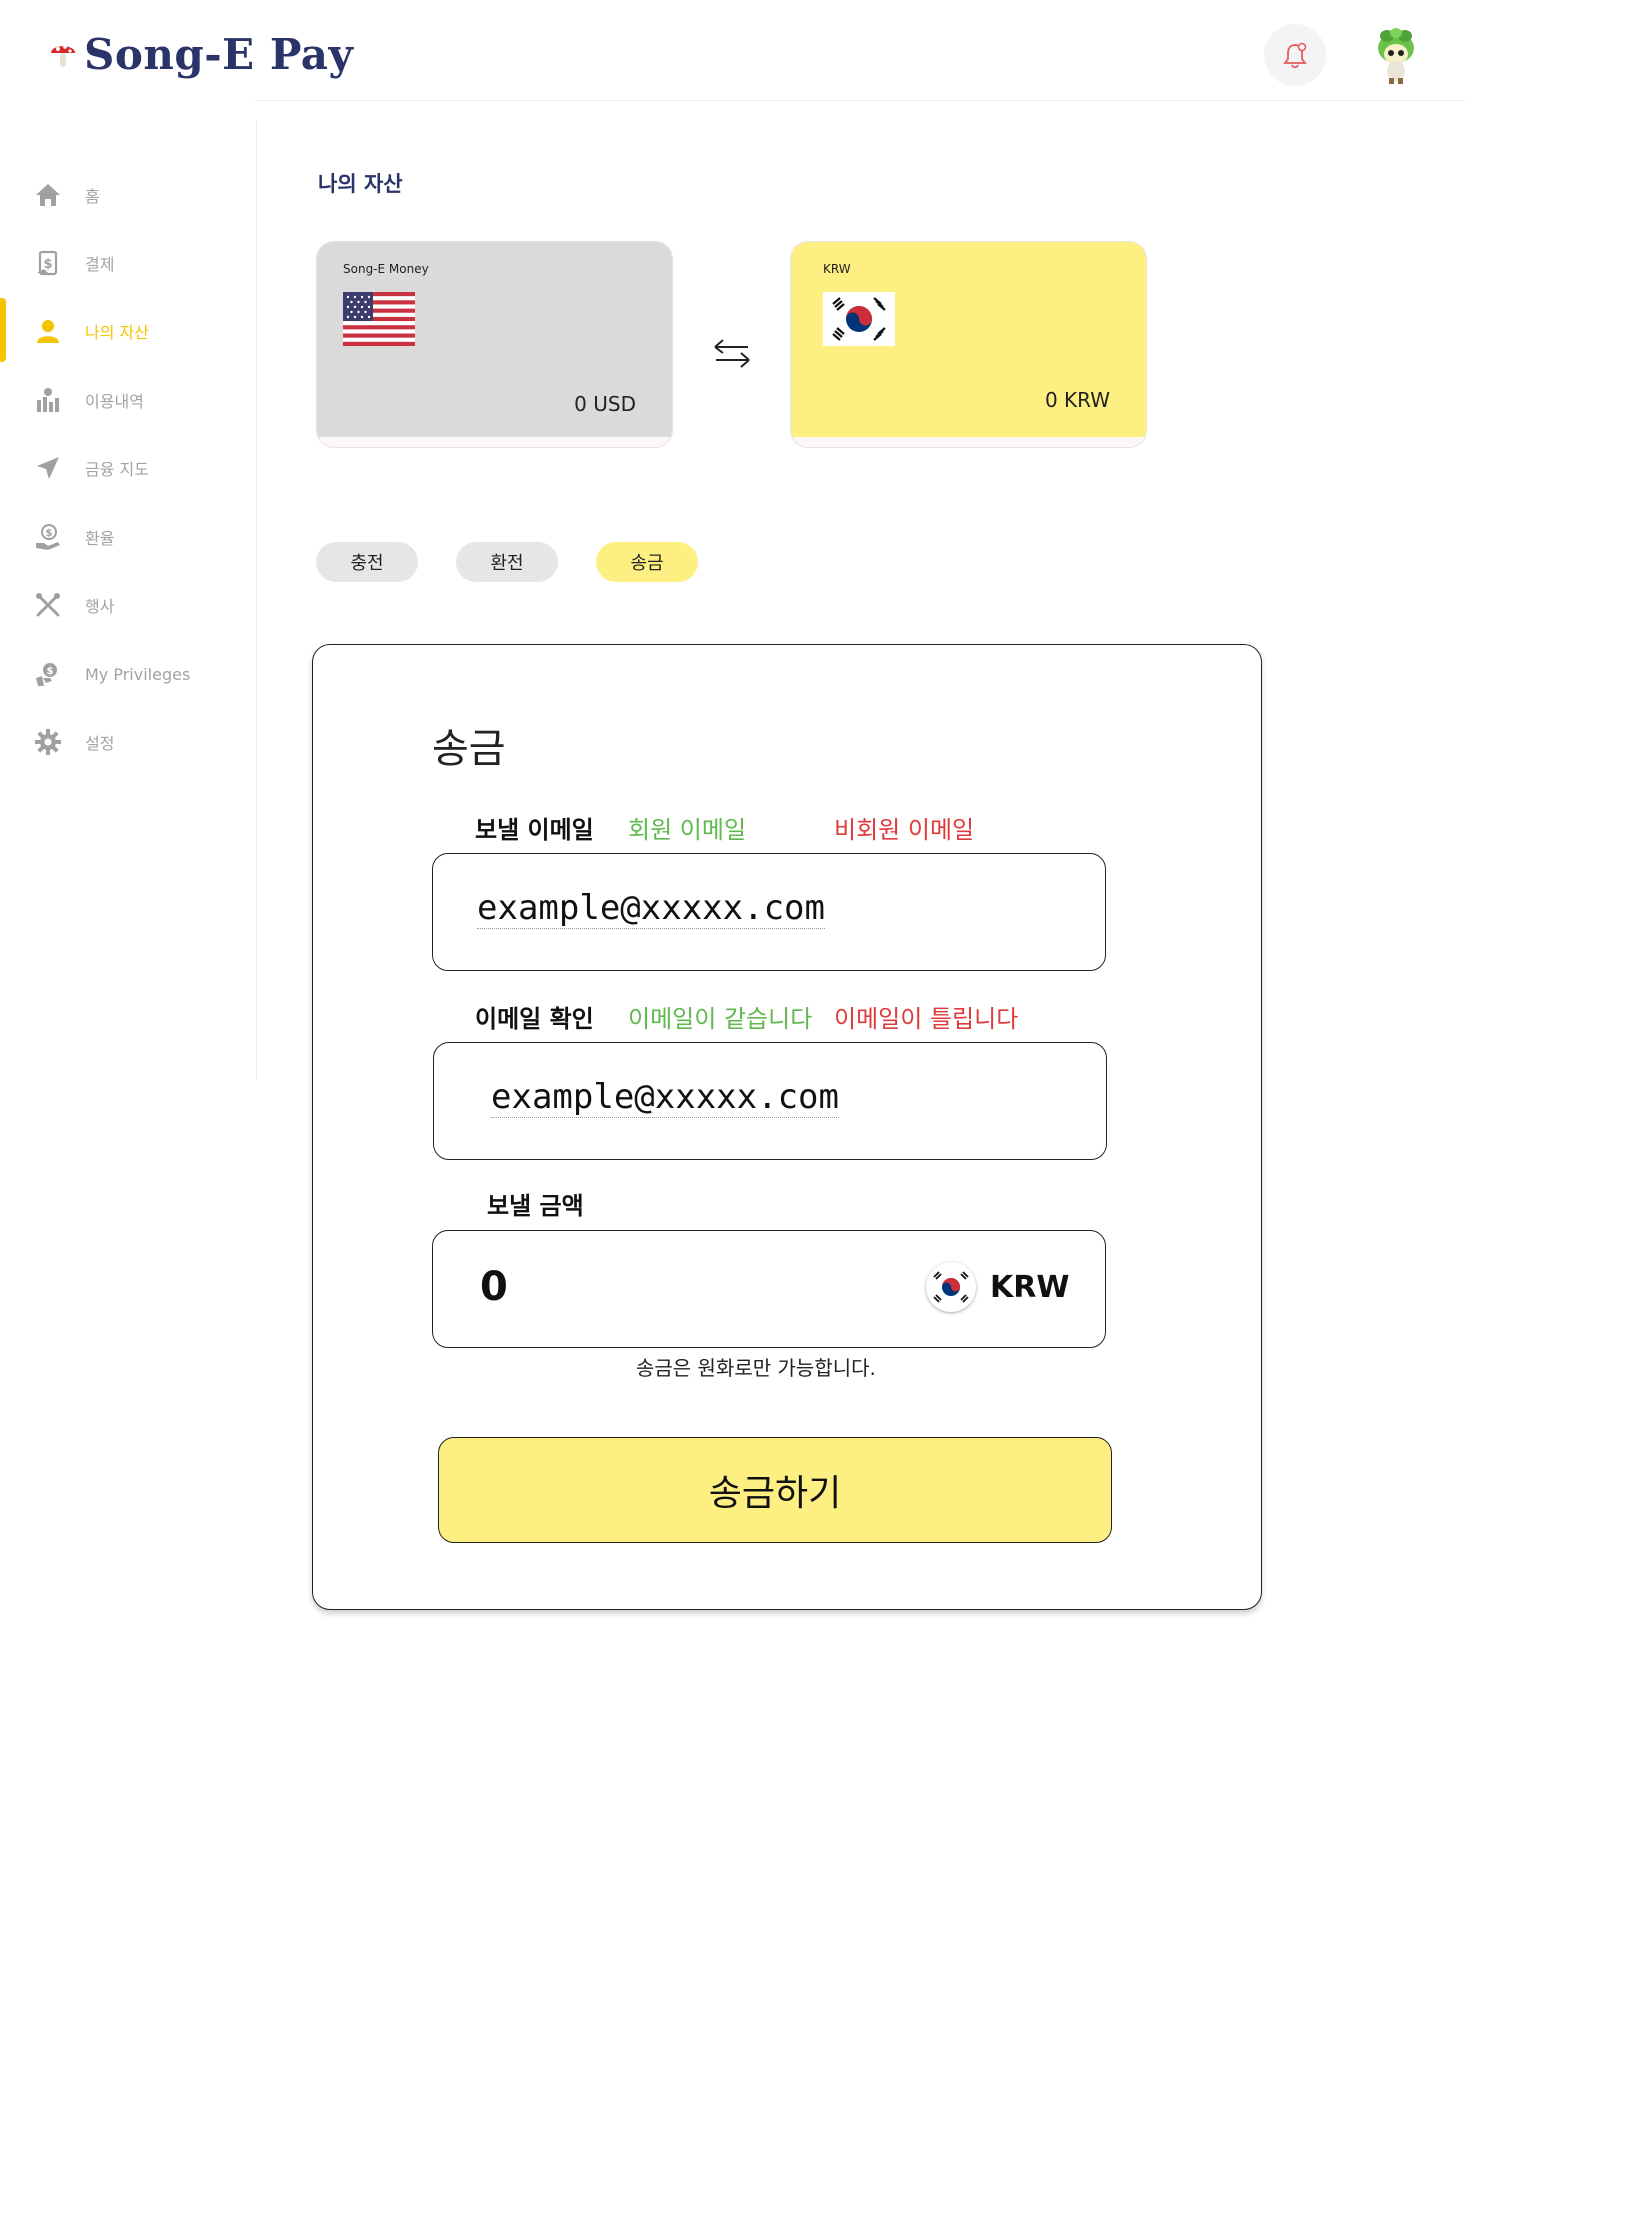 The height and width of the screenshot is (2232, 1630). What do you see at coordinates (117, 332) in the screenshot?
I see `sidebar-item-label: 나의 자산` at bounding box center [117, 332].